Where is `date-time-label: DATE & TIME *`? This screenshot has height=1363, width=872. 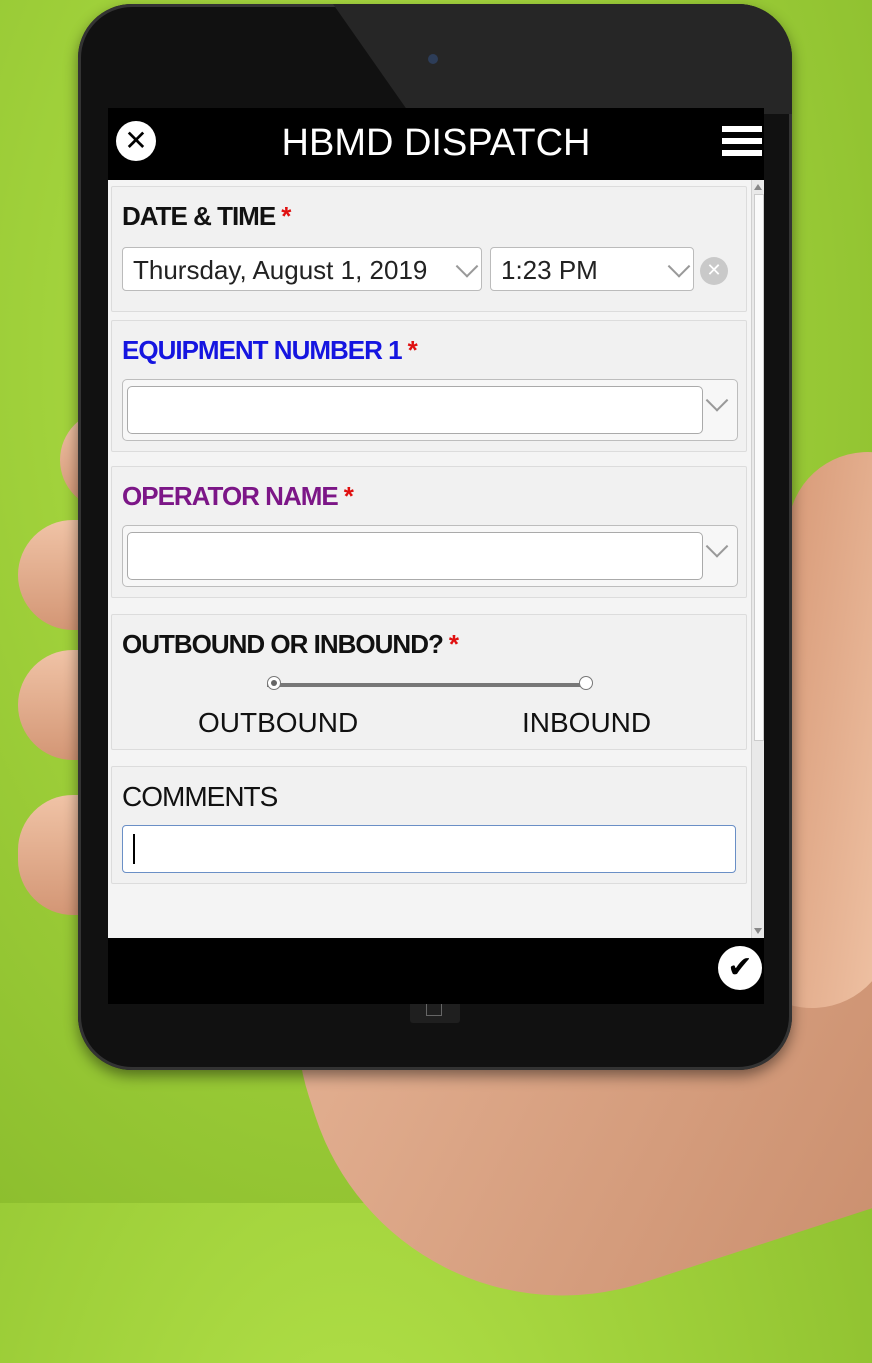 date-time-label: DATE & TIME * is located at coordinates (206, 216).